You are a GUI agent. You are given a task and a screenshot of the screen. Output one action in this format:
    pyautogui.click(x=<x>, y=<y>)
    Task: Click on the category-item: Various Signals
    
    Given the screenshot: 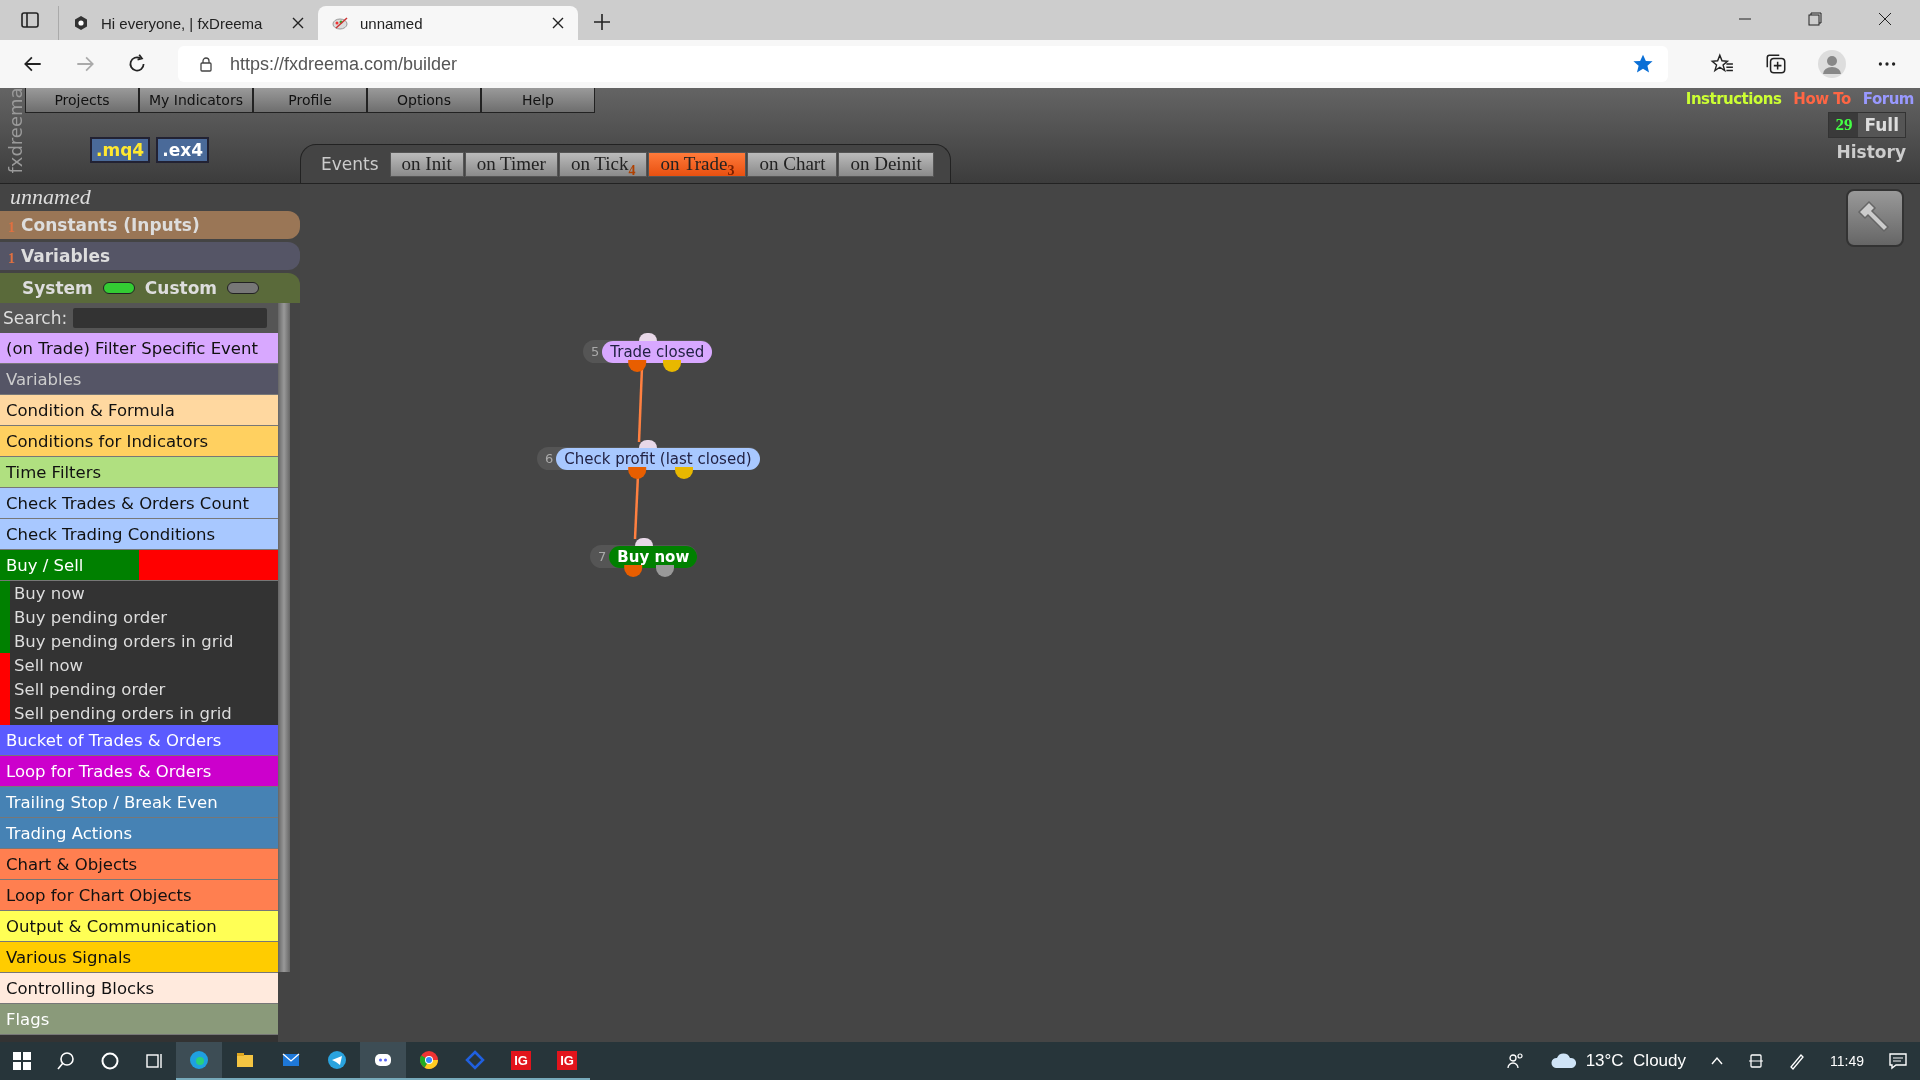 What is the action you would take?
    pyautogui.click(x=139, y=957)
    